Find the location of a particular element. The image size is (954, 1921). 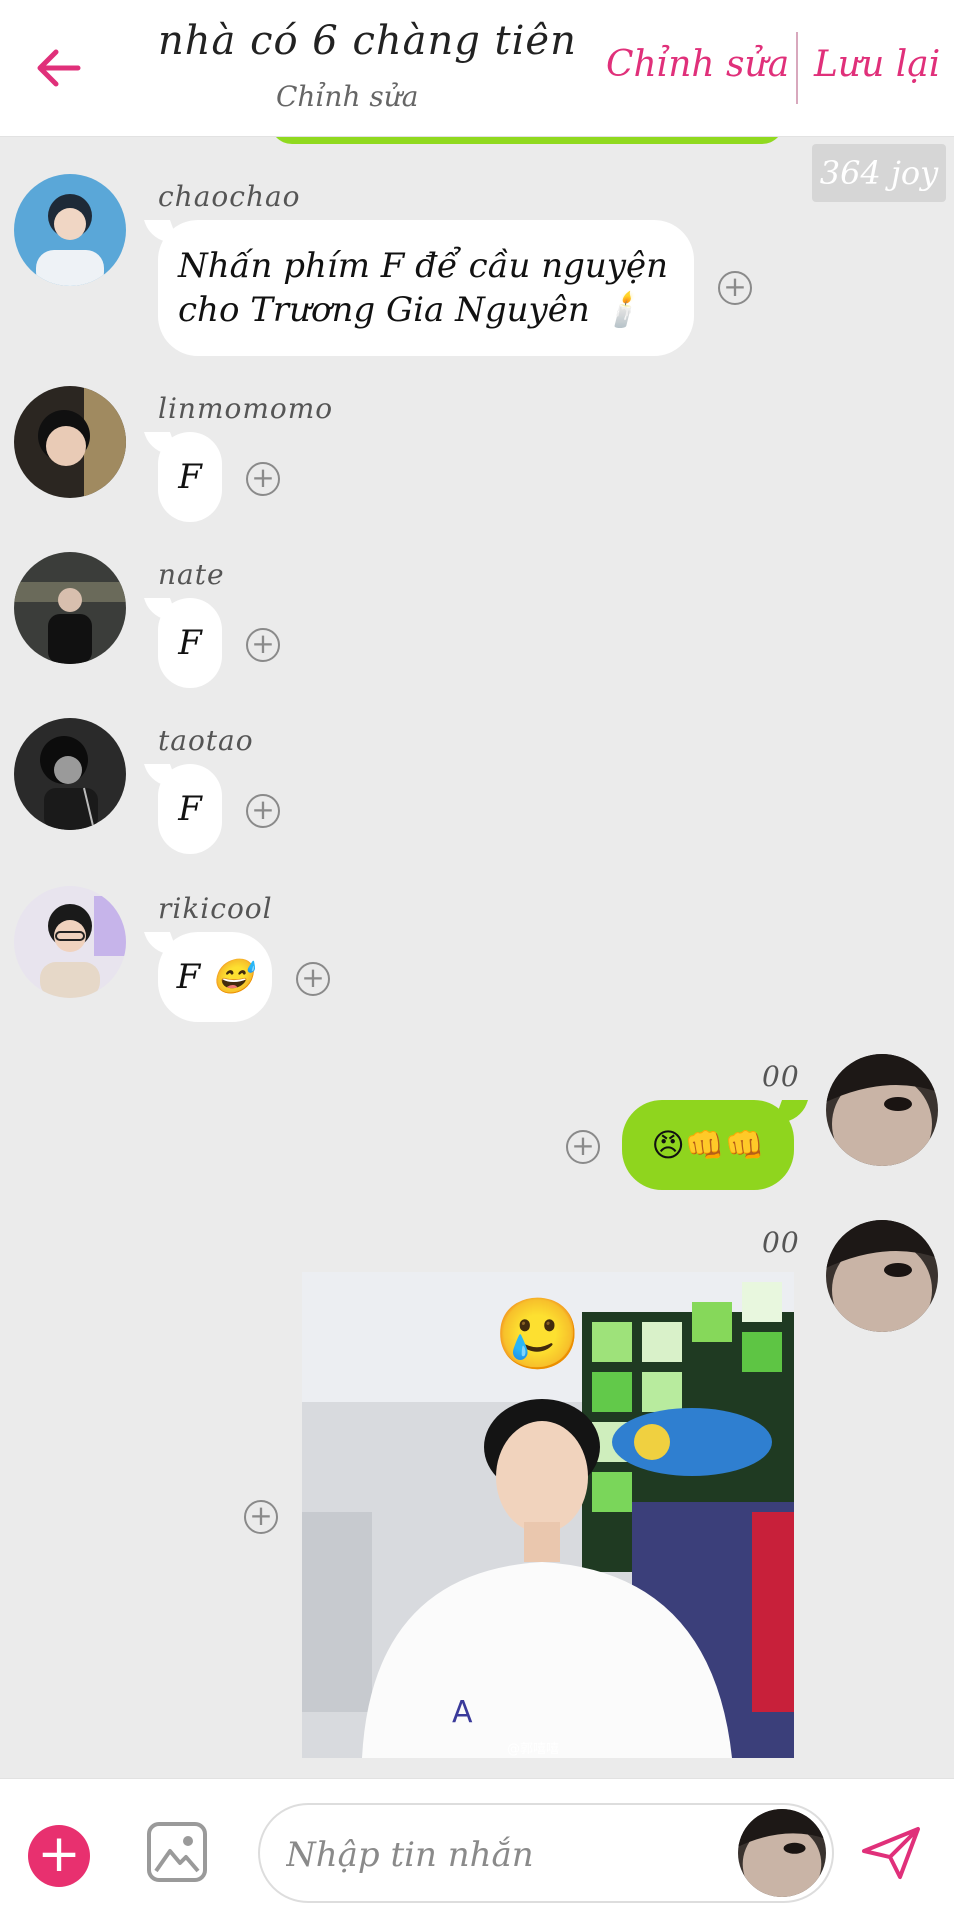

composer-bar: + is located at coordinates (477, 1849).